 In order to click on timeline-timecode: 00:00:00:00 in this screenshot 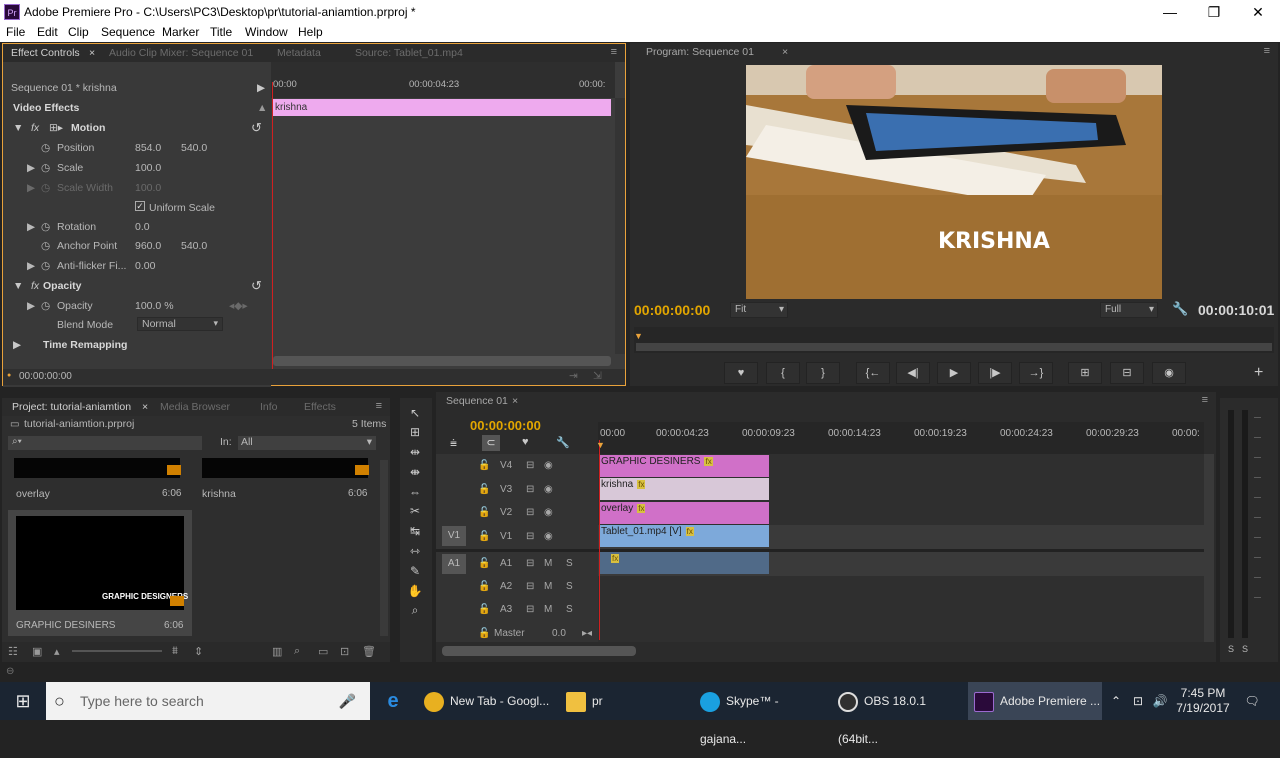, I will do `click(505, 425)`.